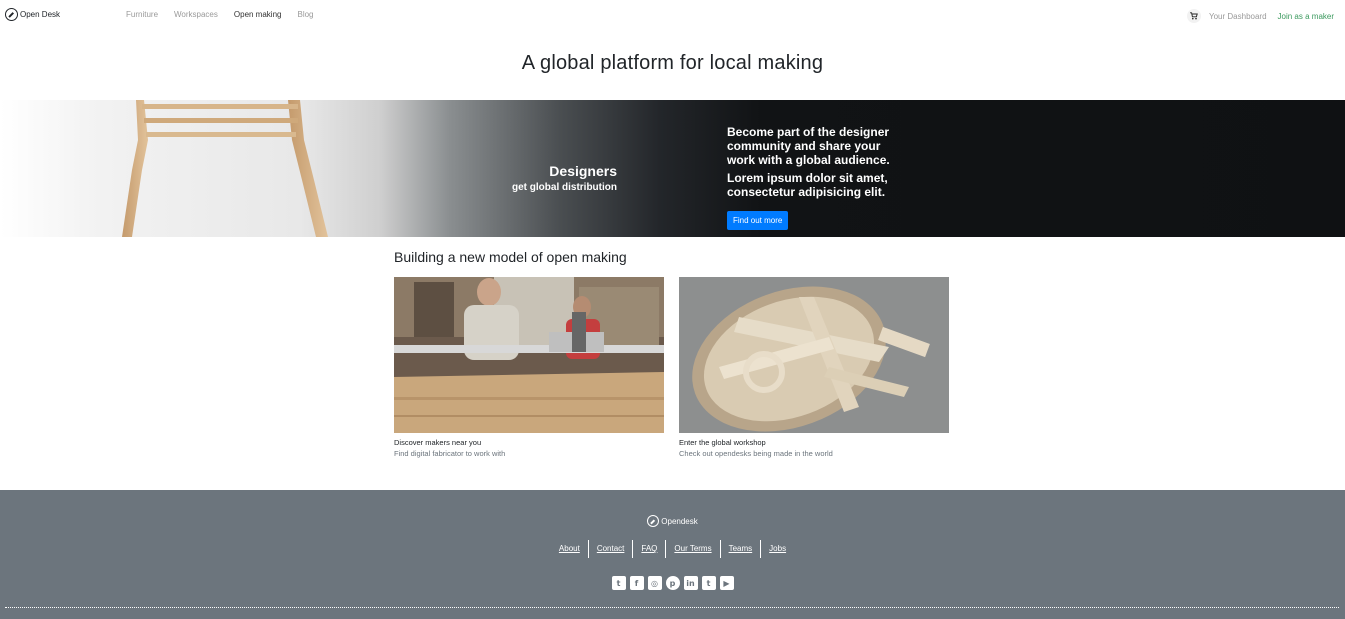  I want to click on brand-link: Open Desk, so click(32, 14).